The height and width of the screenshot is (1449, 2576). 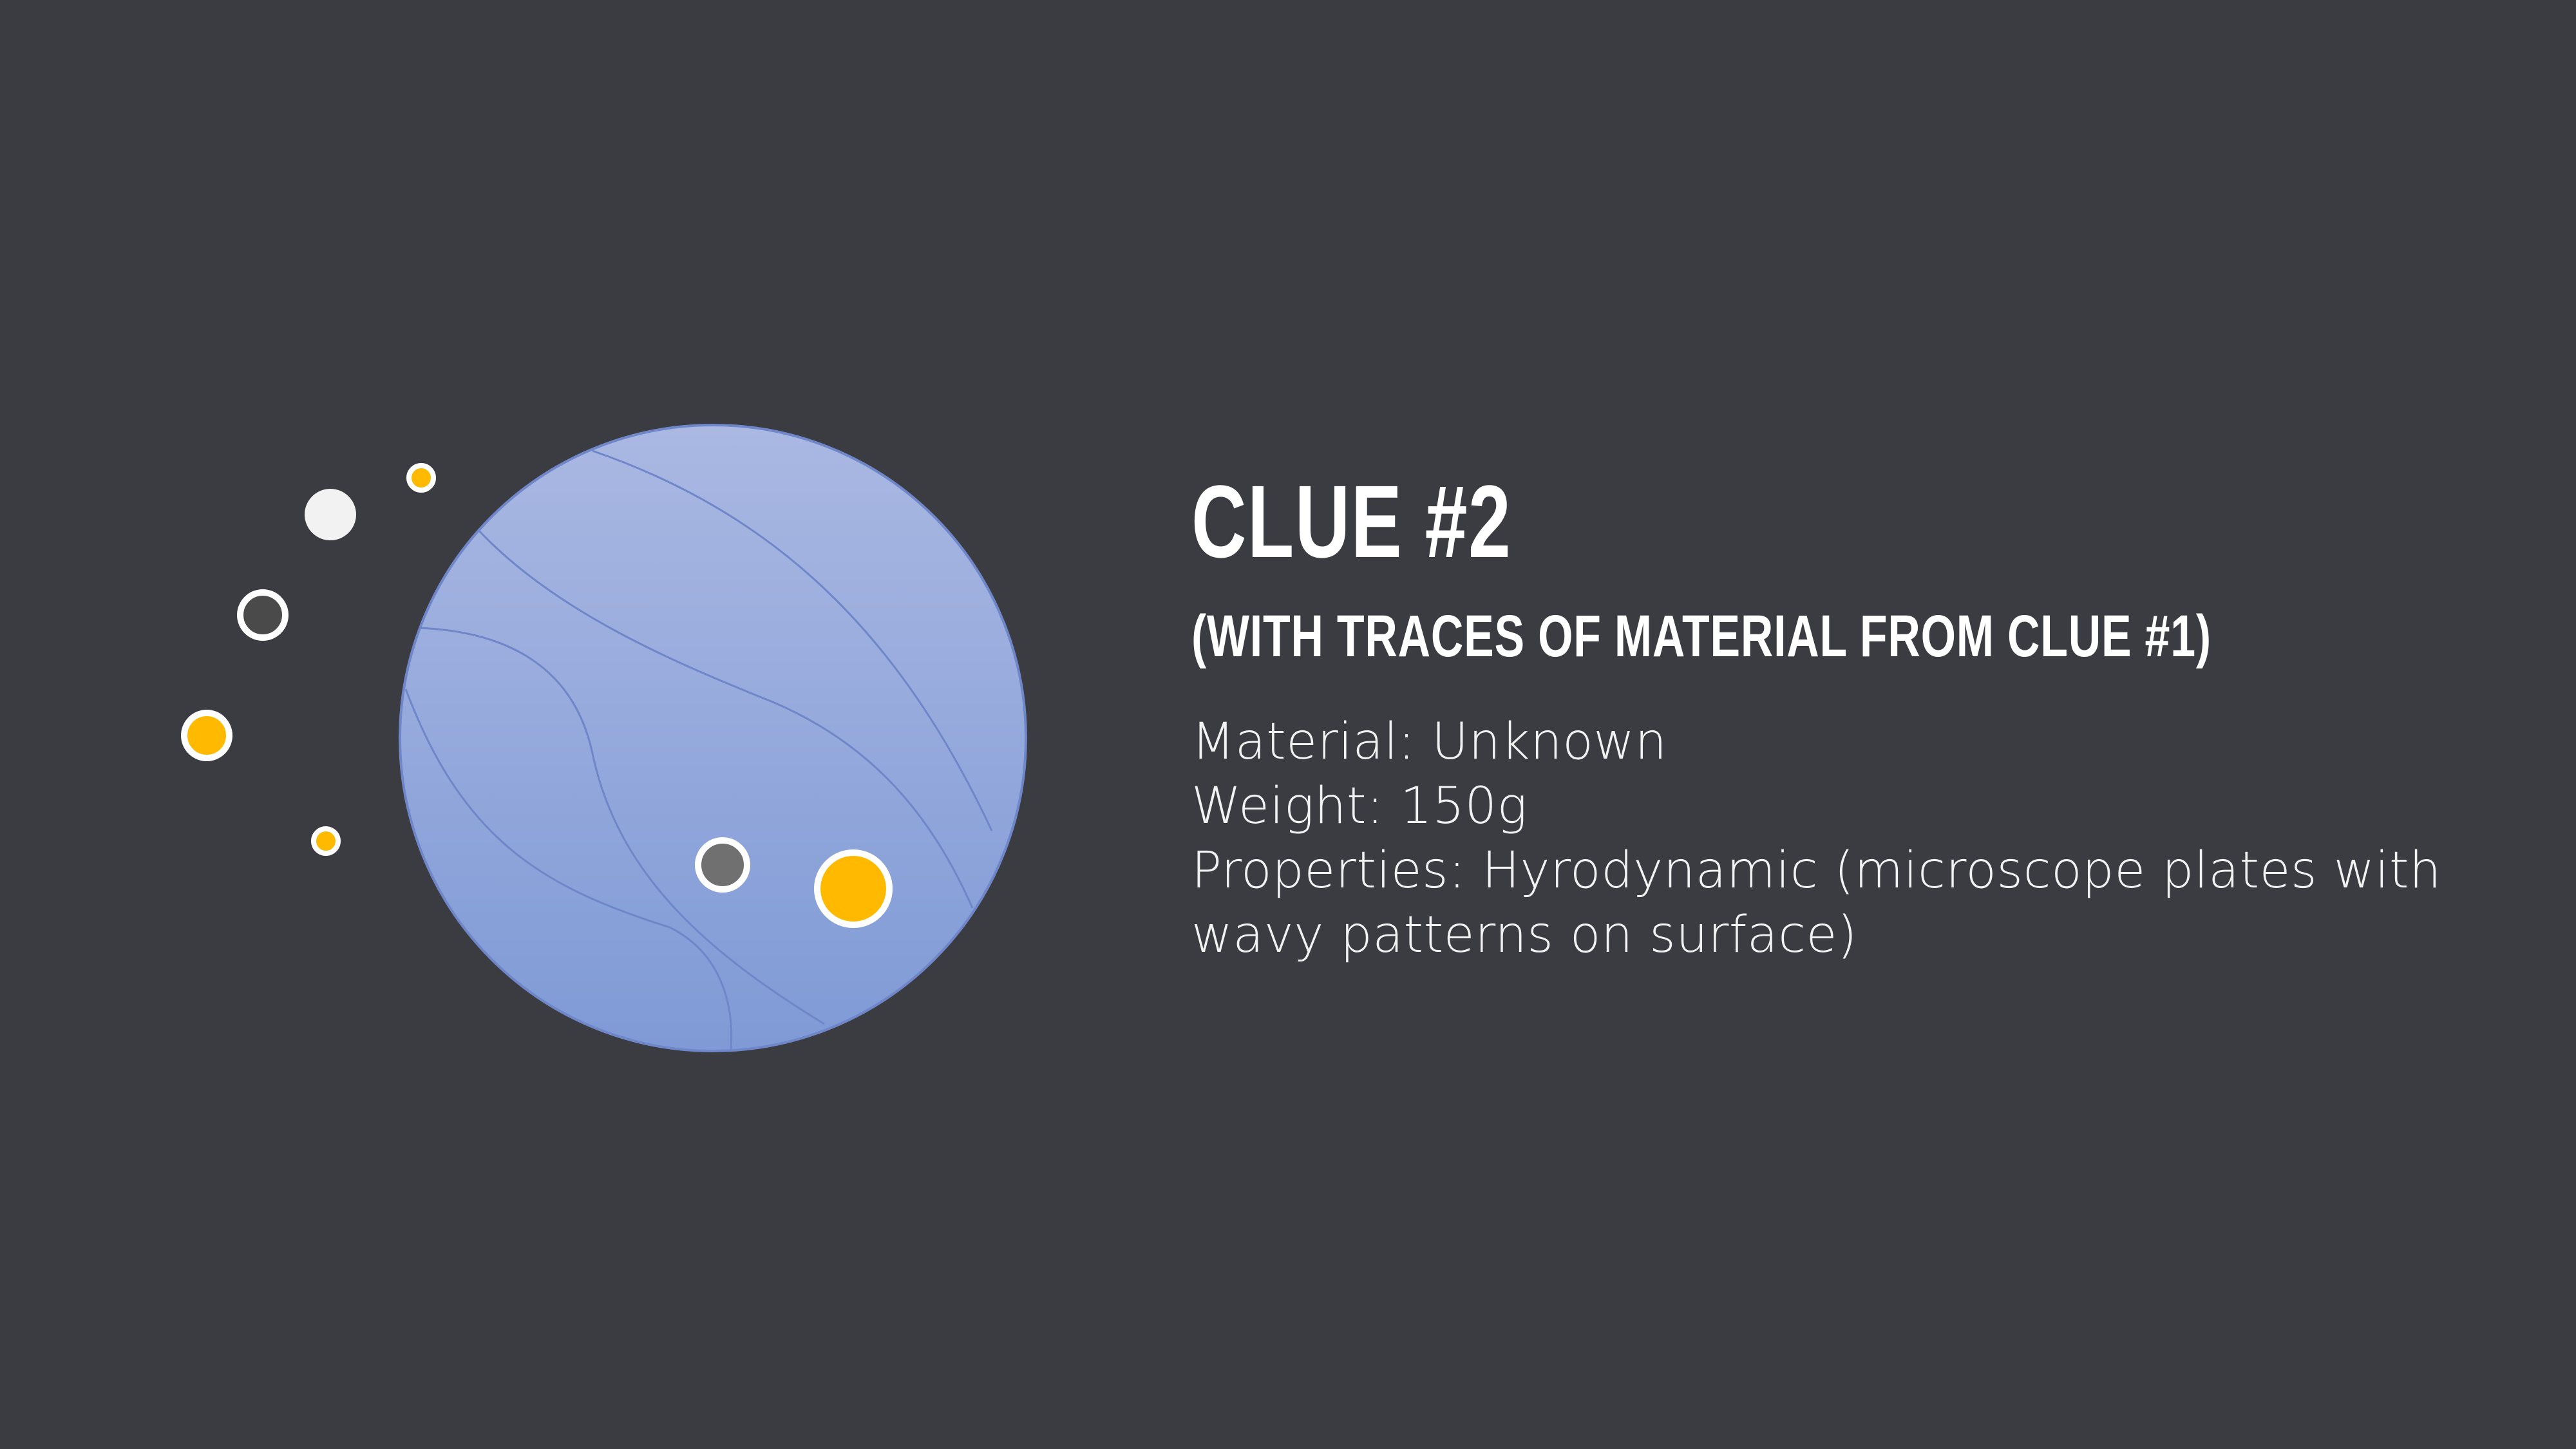 What do you see at coordinates (207, 735) in the screenshot?
I see `yellow-ring-dot-icon` at bounding box center [207, 735].